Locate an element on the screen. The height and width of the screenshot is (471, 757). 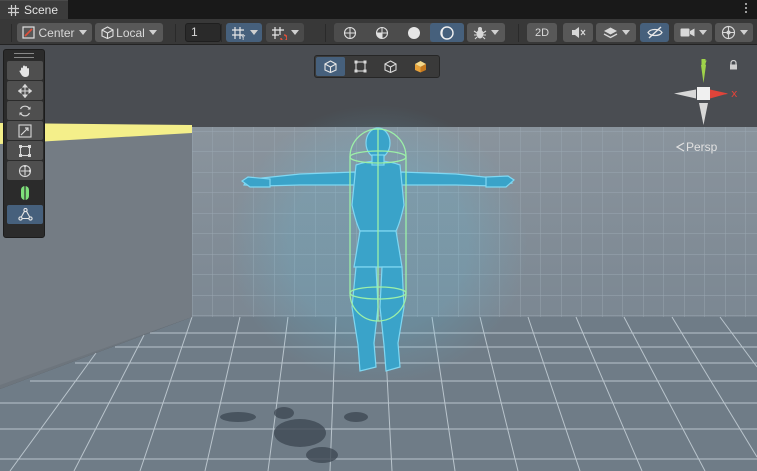
grid-axis-icon: Y is located at coordinates (238, 33).